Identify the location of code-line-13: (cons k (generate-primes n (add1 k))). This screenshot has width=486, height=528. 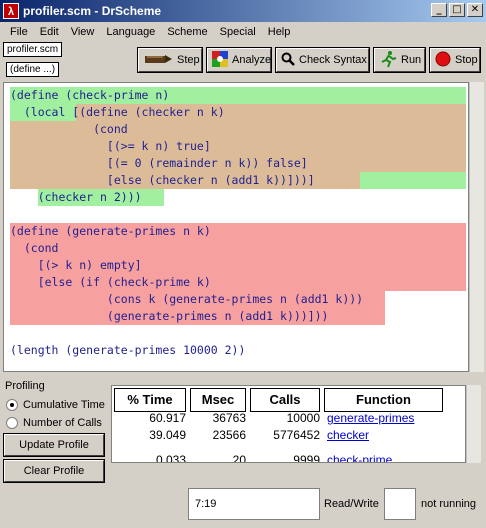
(187, 299).